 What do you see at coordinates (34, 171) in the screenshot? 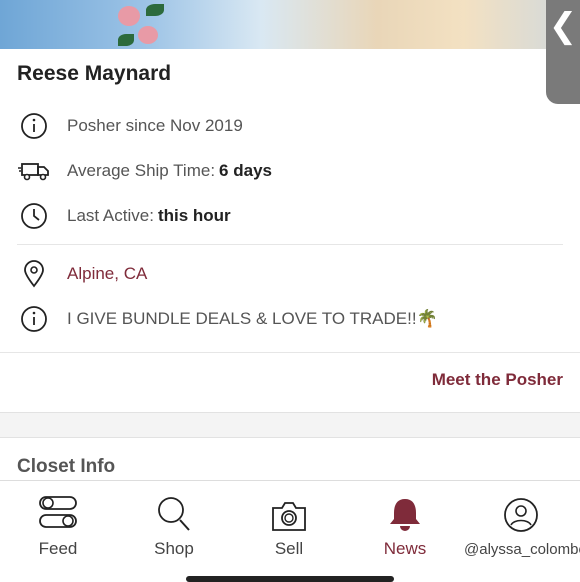
I see `truck-icon` at bounding box center [34, 171].